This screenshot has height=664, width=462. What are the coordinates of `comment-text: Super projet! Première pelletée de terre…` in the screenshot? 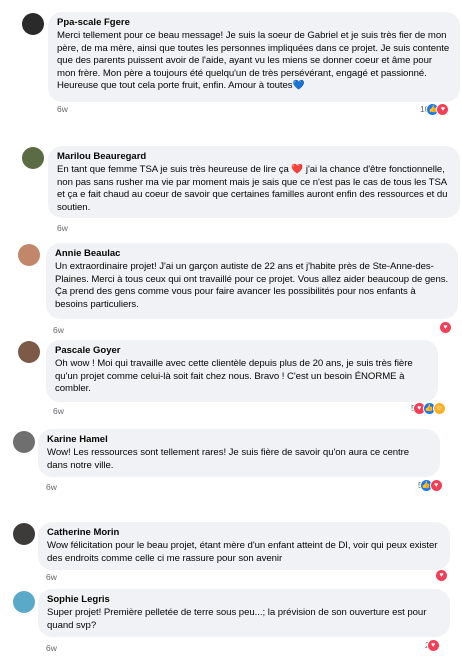 It's located at (237, 619).